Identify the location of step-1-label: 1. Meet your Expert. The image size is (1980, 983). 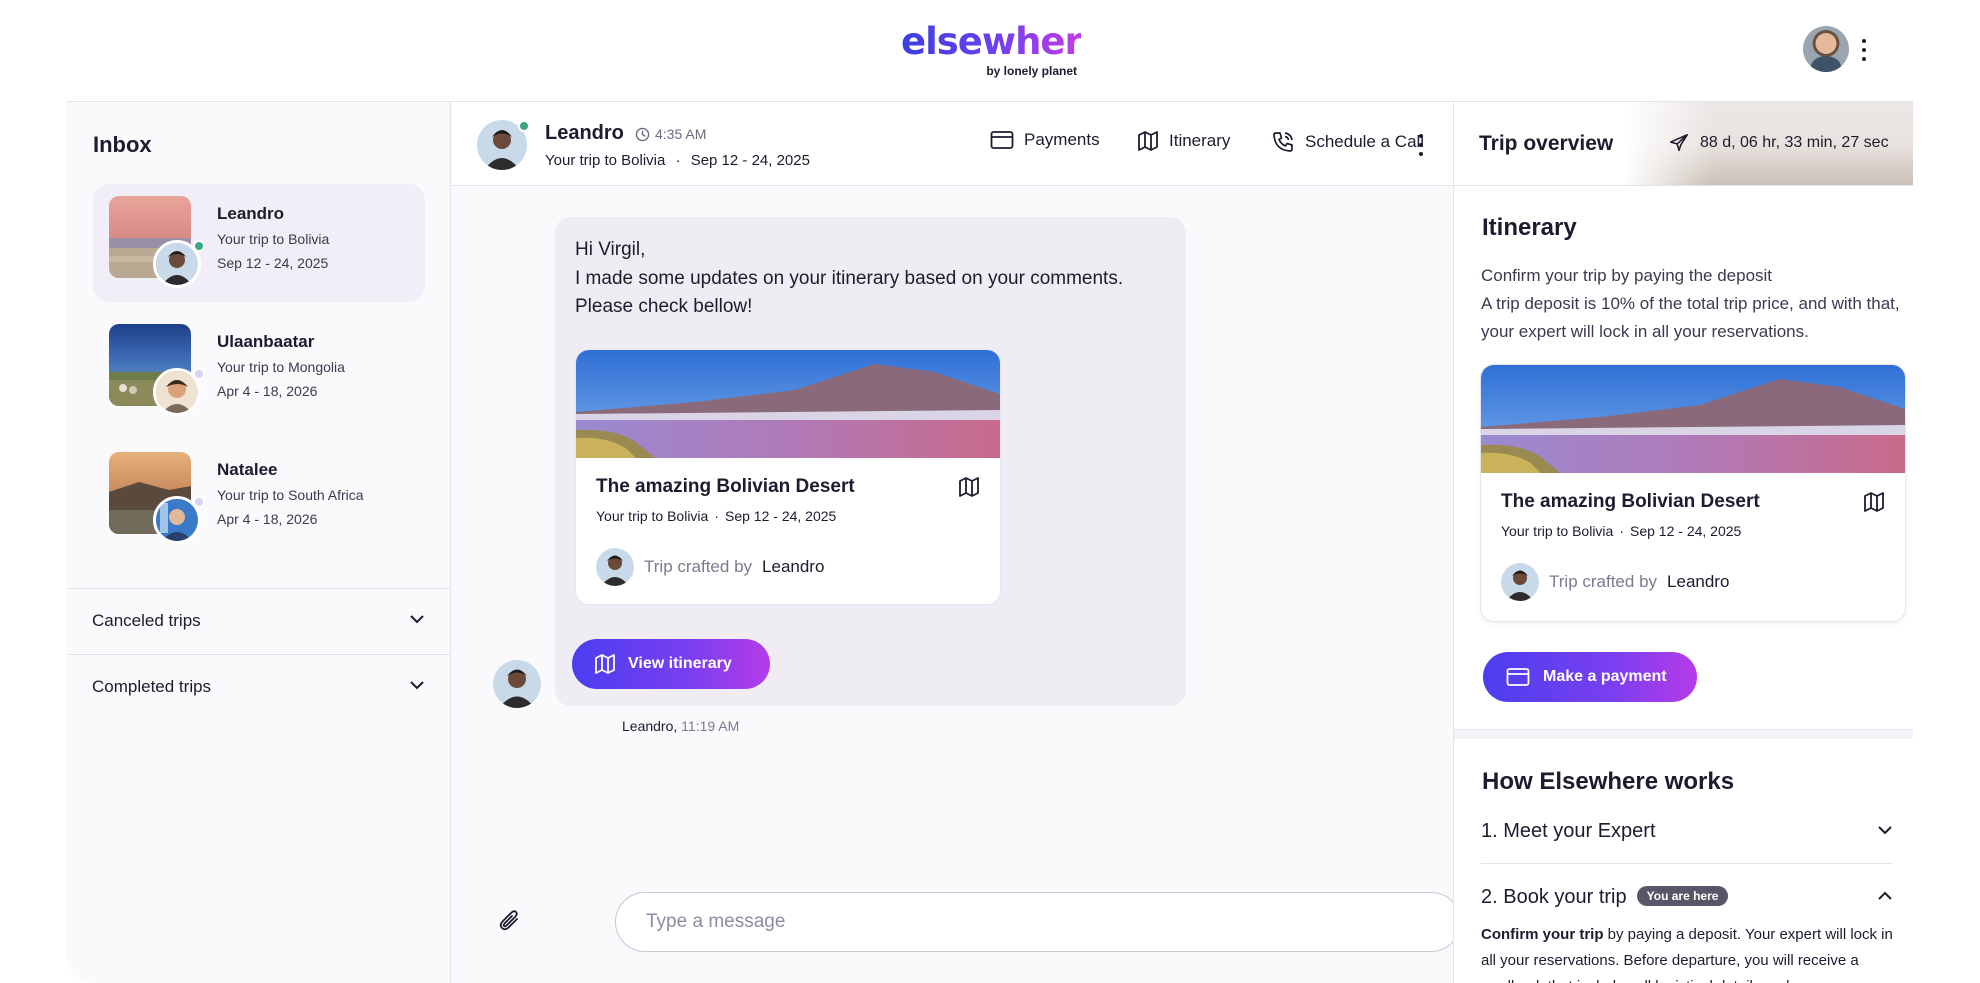
(1568, 831).